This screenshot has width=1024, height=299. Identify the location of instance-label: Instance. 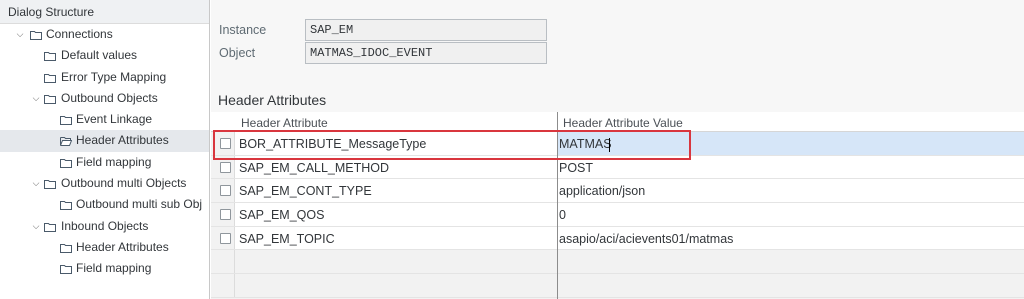
(243, 30).